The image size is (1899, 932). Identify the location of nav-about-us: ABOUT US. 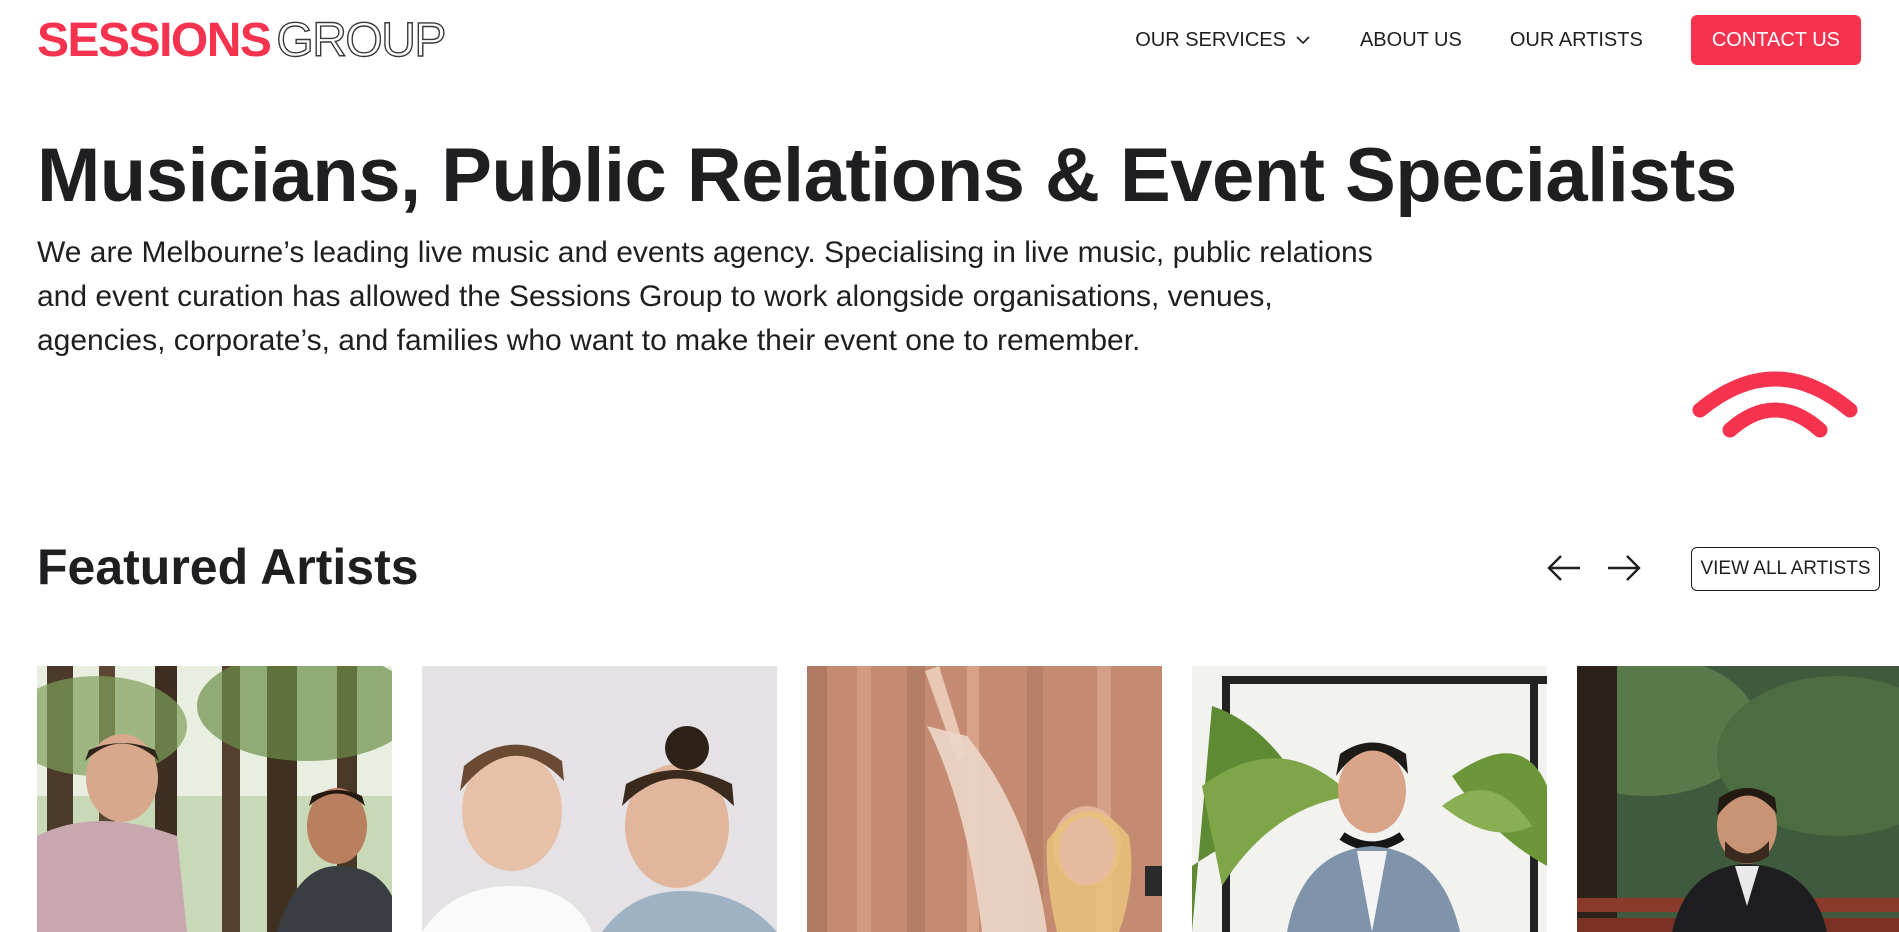
(1411, 40).